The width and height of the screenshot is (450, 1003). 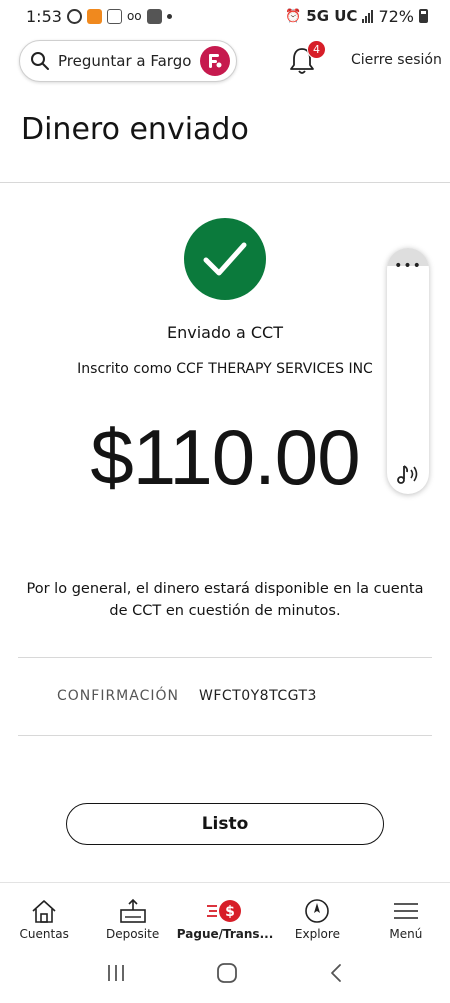 What do you see at coordinates (132, 934) in the screenshot?
I see `nav-label: Deposite` at bounding box center [132, 934].